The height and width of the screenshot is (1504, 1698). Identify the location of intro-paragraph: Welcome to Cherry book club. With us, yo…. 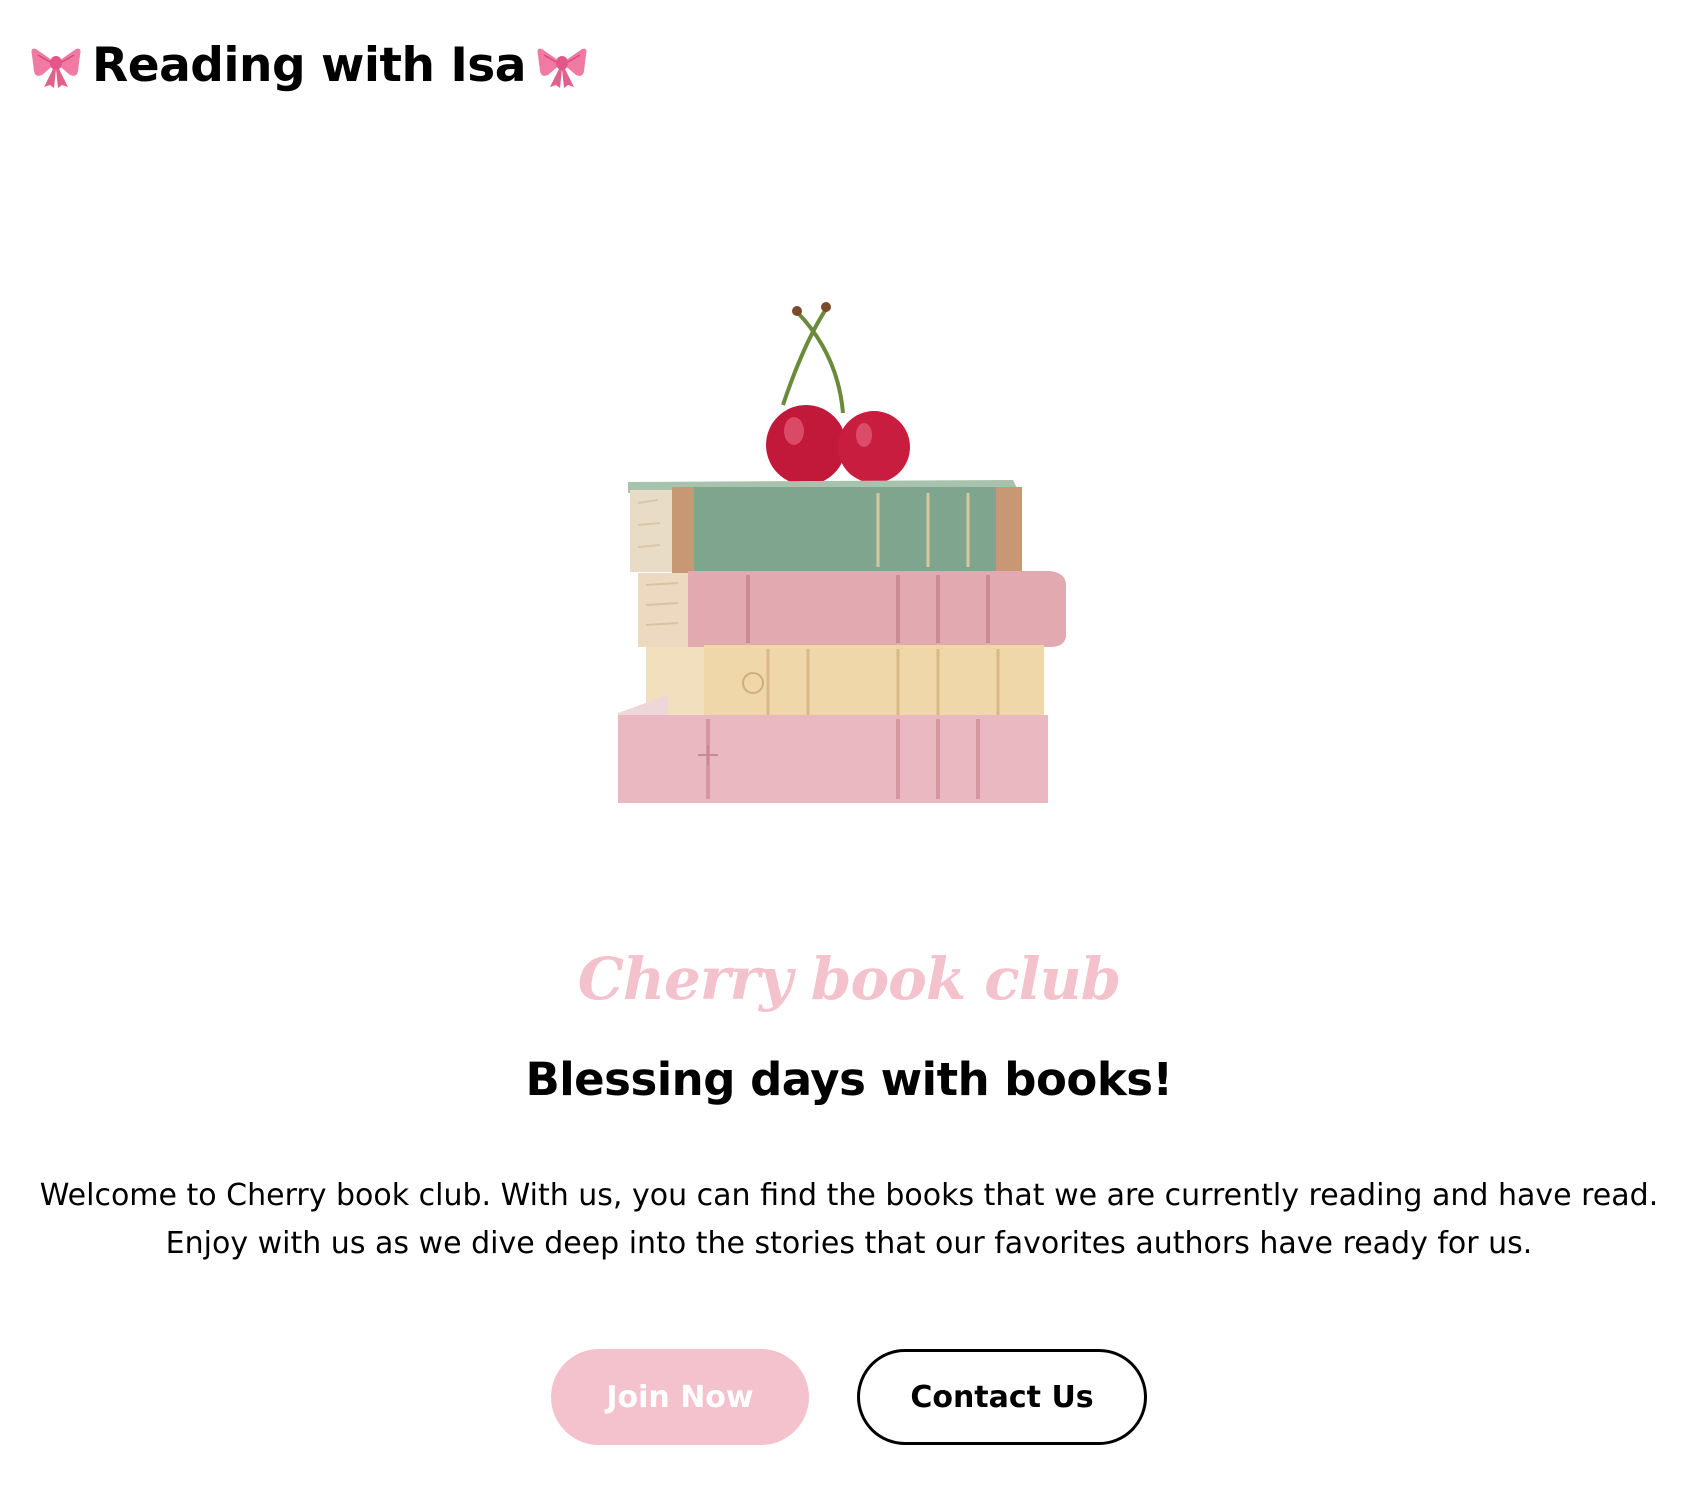
(849, 1219).